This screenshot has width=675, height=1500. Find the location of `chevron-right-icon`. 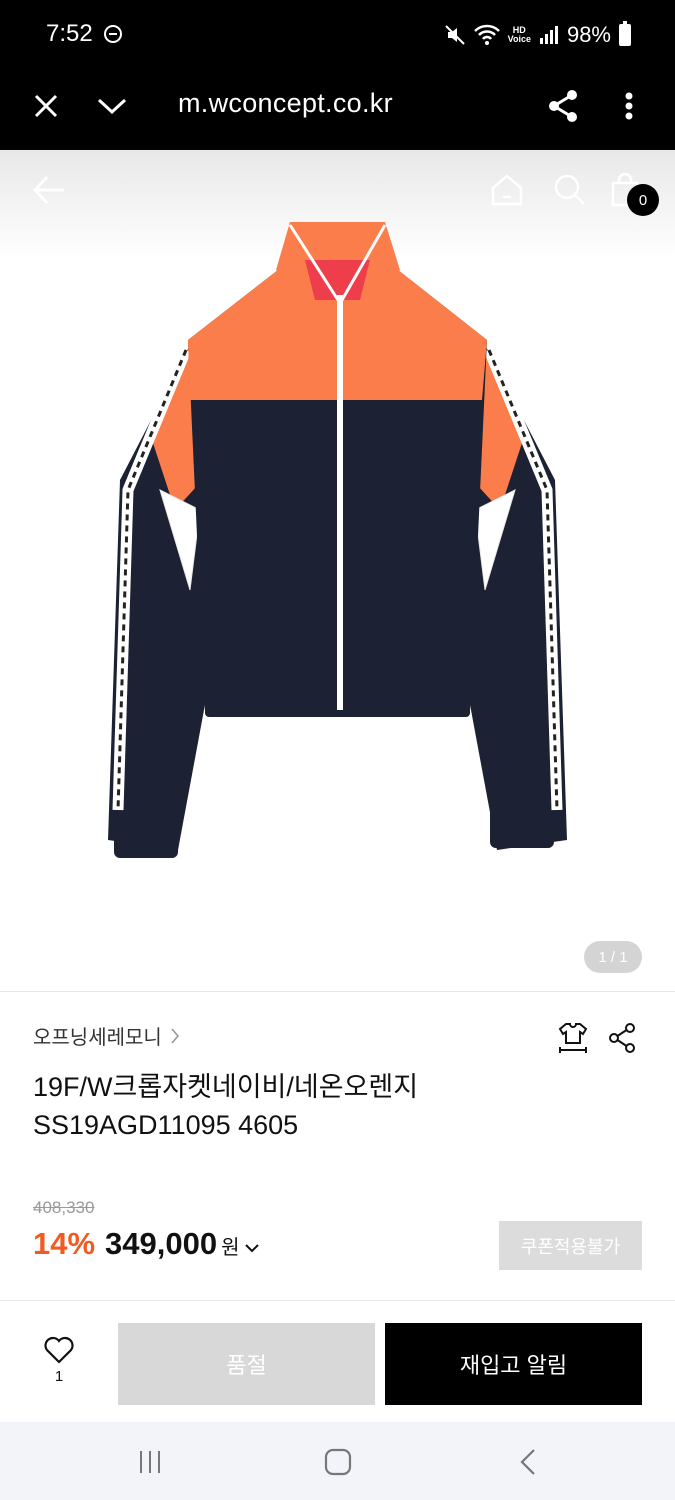

chevron-right-icon is located at coordinates (175, 1035).